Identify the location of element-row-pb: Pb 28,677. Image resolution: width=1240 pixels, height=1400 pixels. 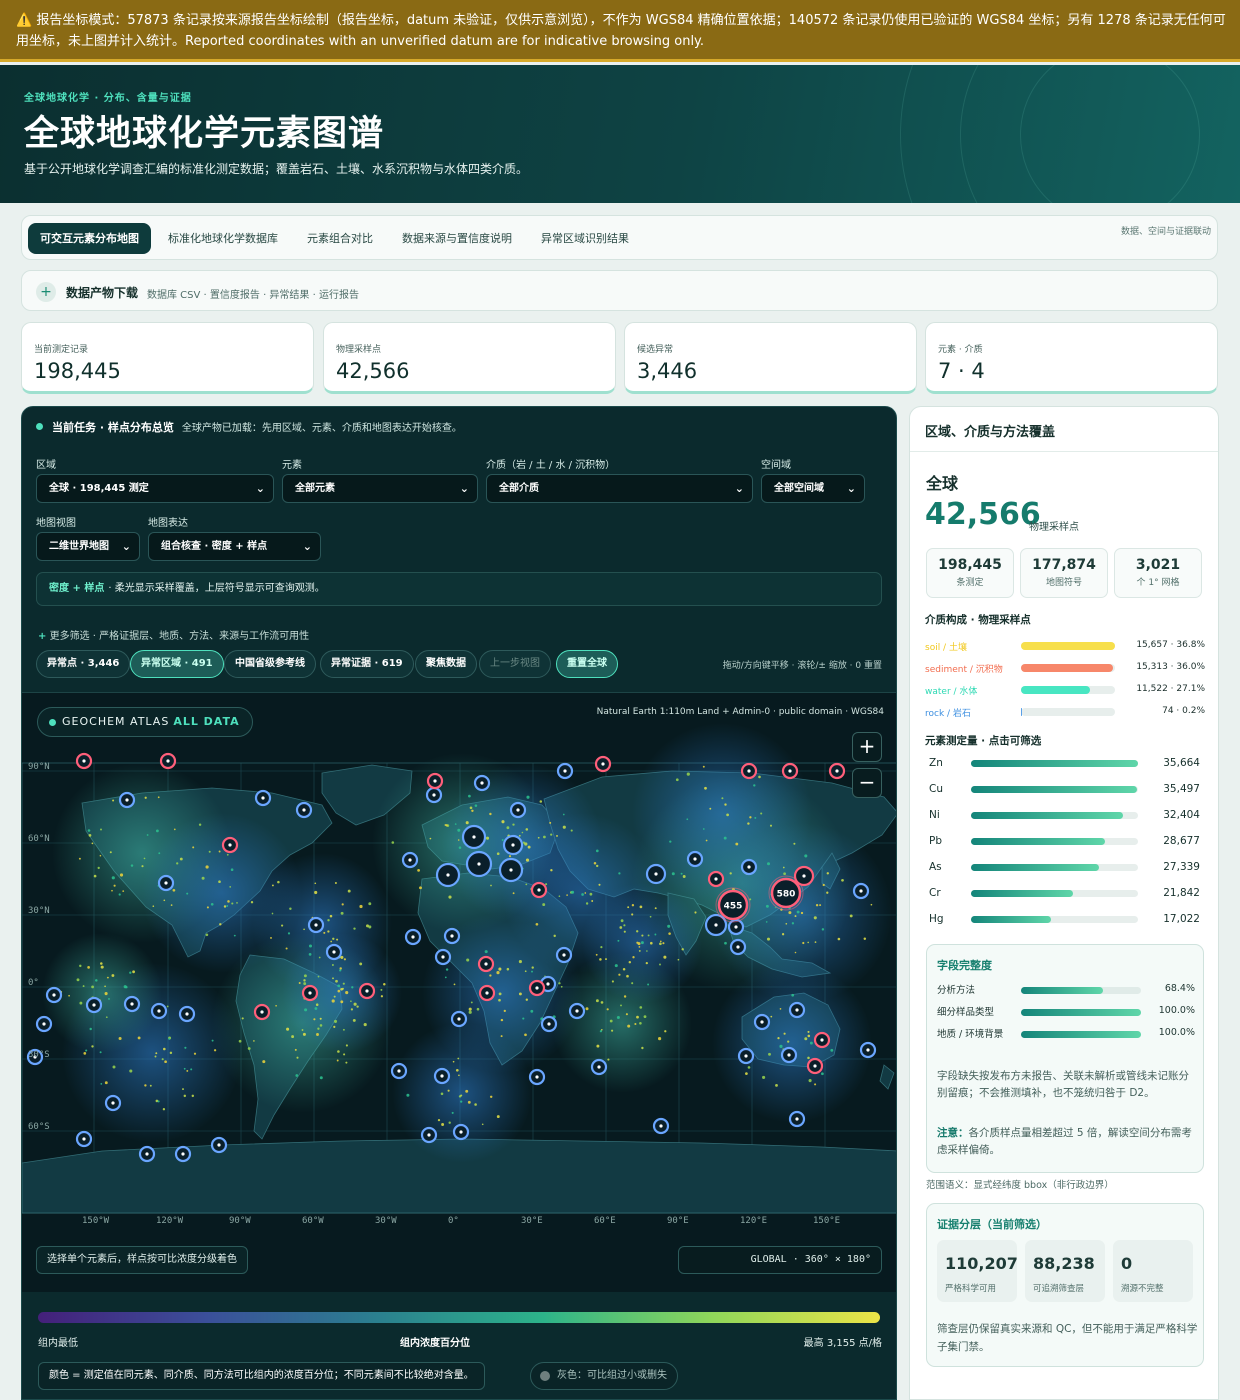
(1064, 842).